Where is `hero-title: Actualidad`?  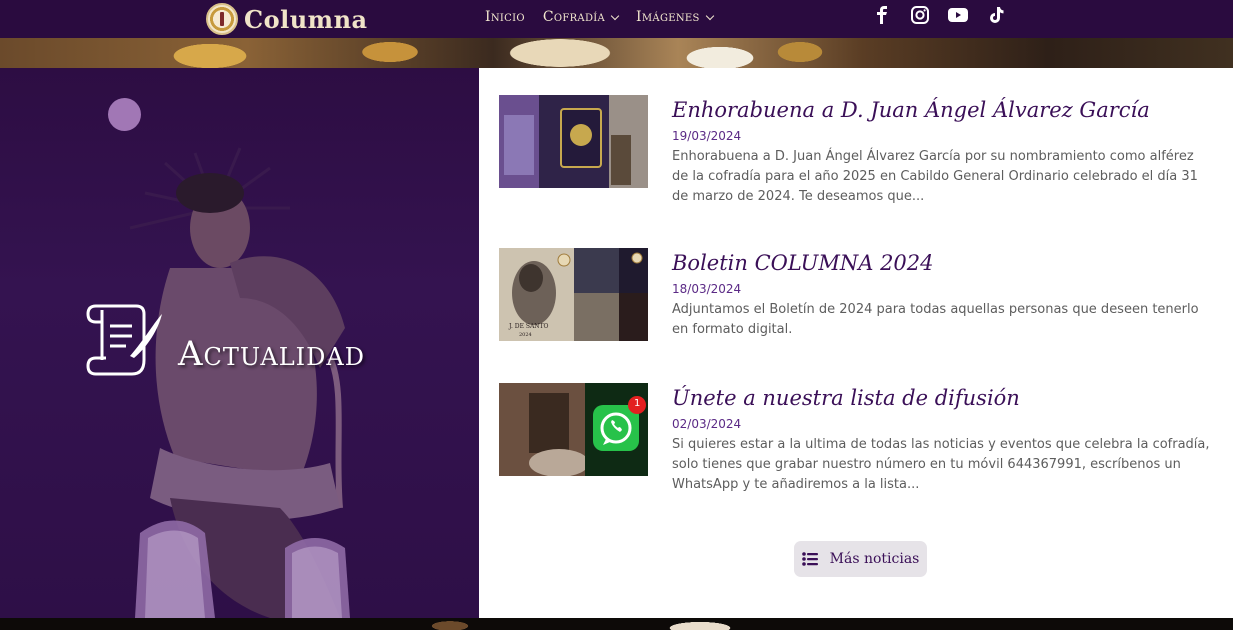
hero-title: Actualidad is located at coordinates (271, 354).